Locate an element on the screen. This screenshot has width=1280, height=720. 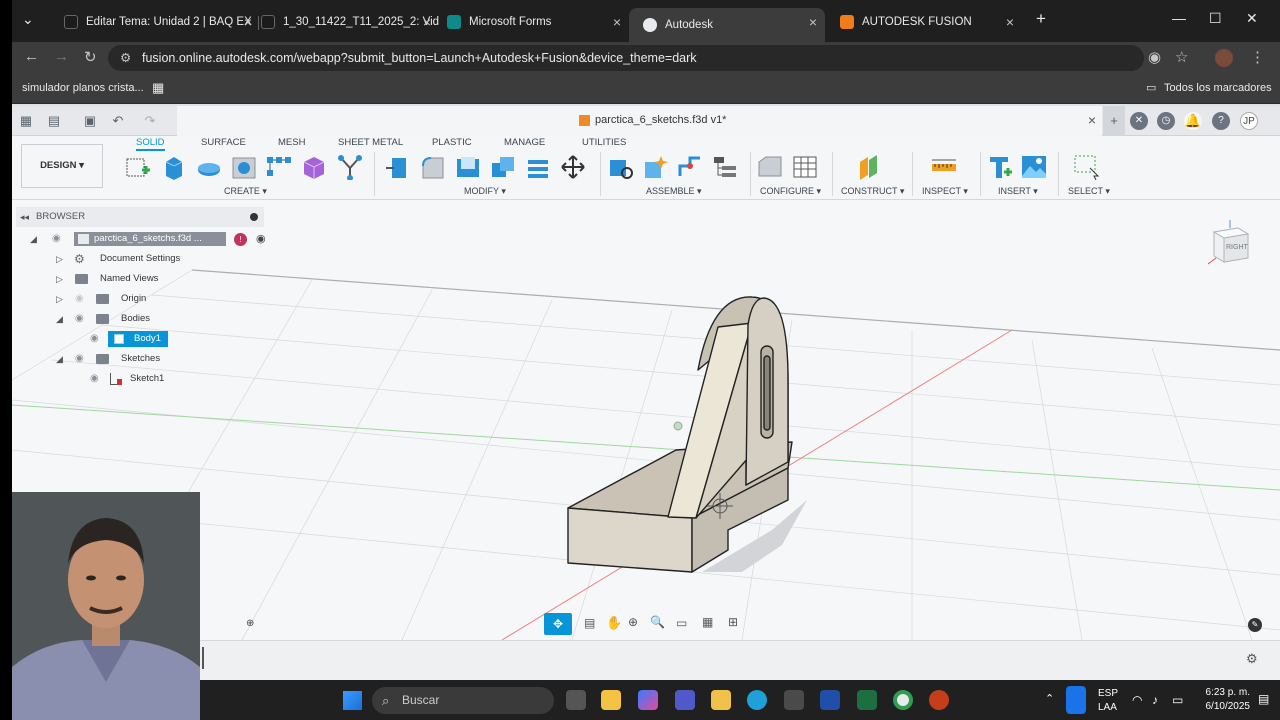
excel-icon is located at coordinates (867, 700).